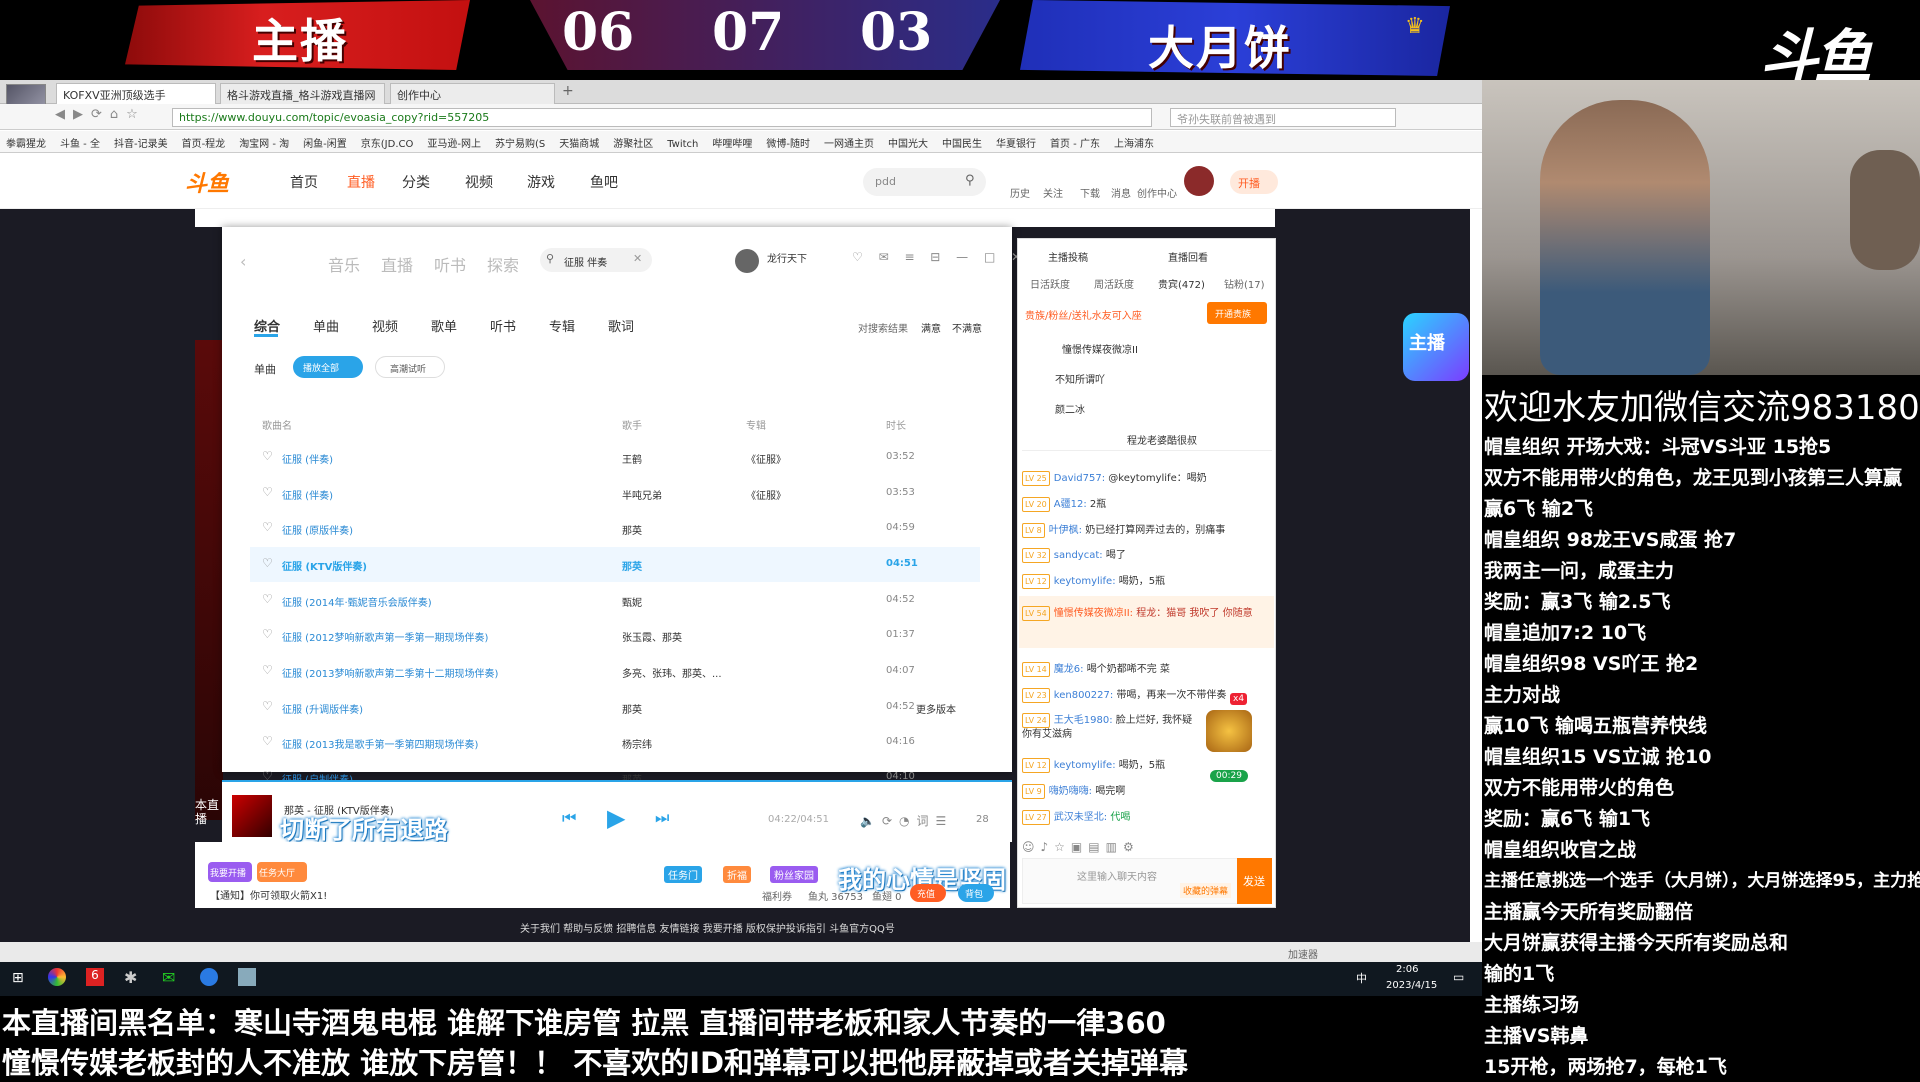  I want to click on subtab-single: 单曲, so click(326, 325).